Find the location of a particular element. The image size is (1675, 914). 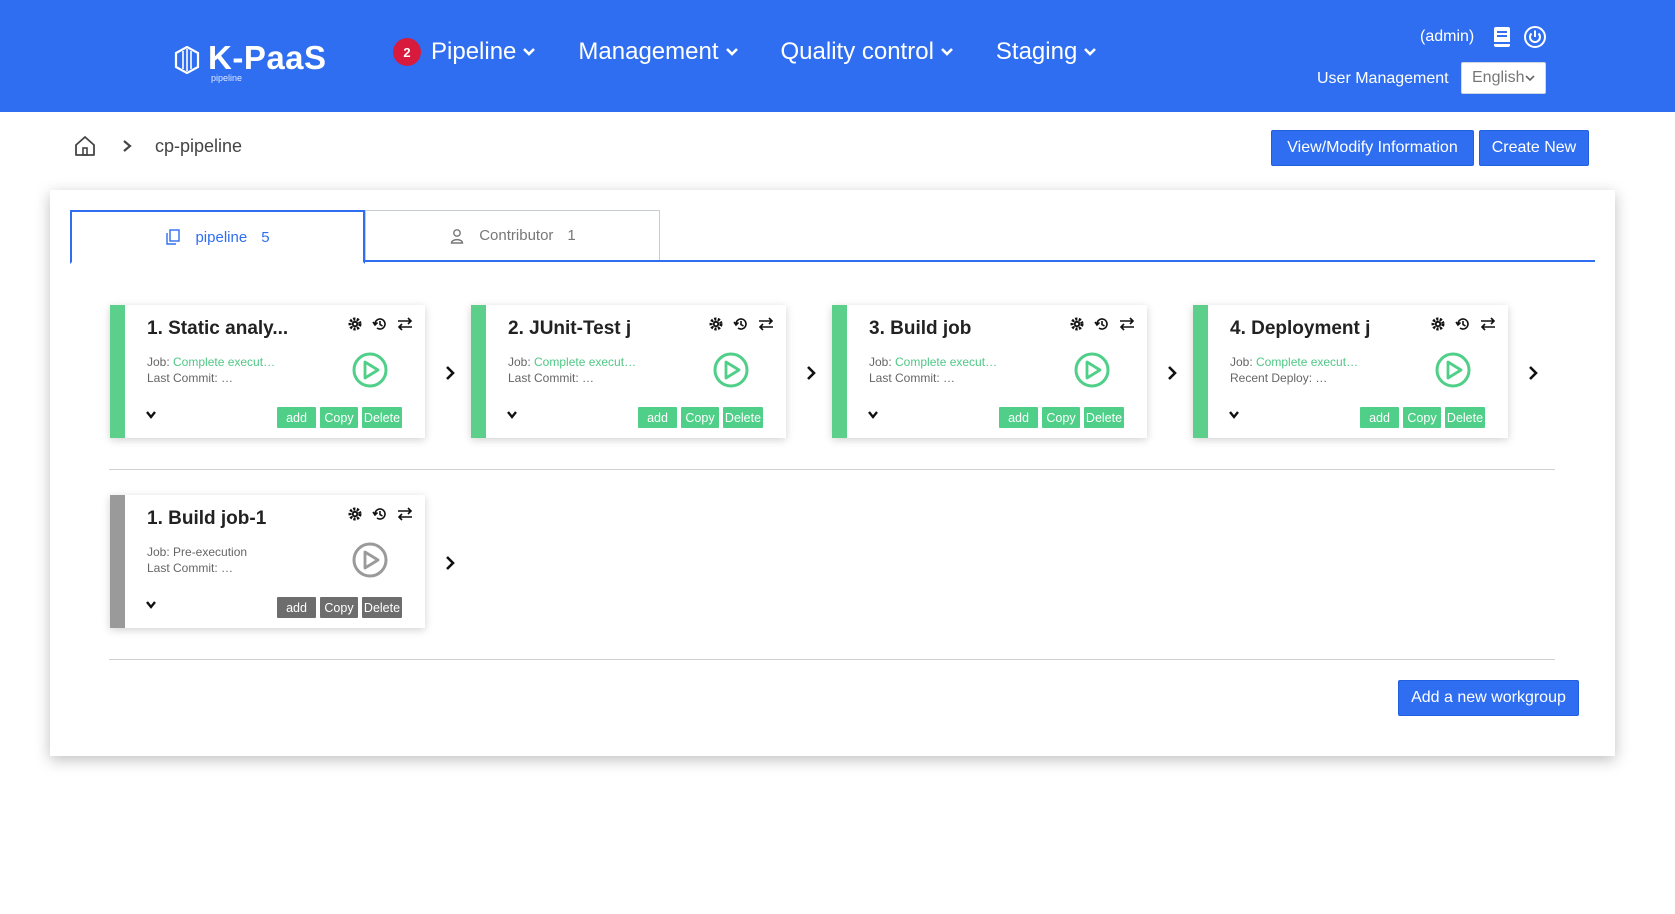

nav-staging: Staging is located at coordinates (1046, 52).